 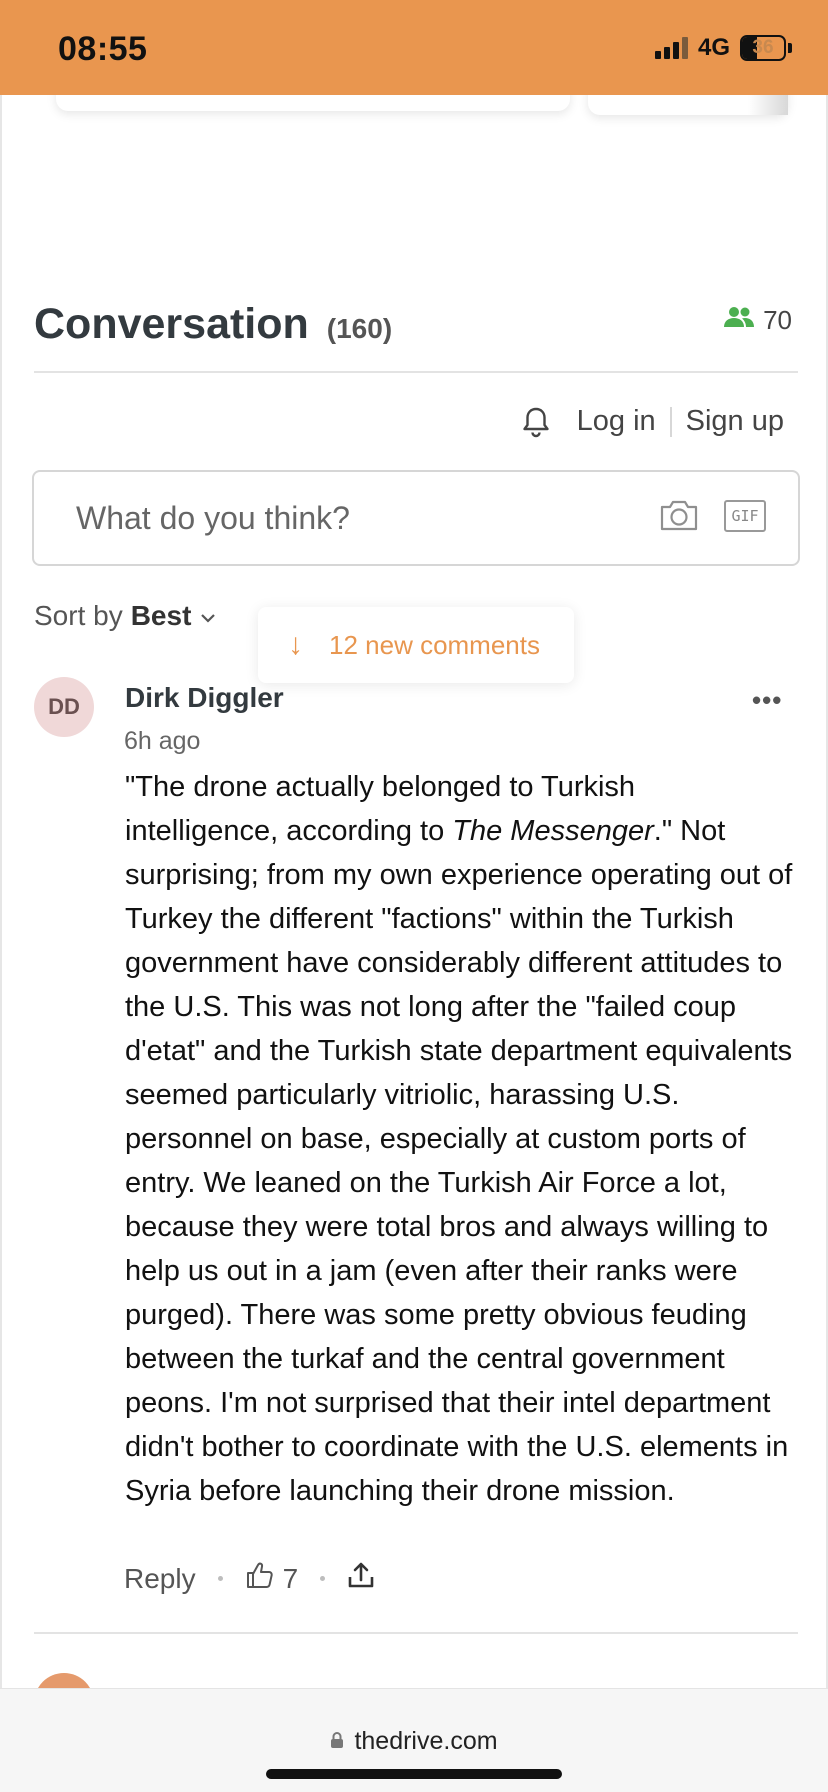 What do you see at coordinates (757, 320) in the screenshot?
I see `online-users: 70` at bounding box center [757, 320].